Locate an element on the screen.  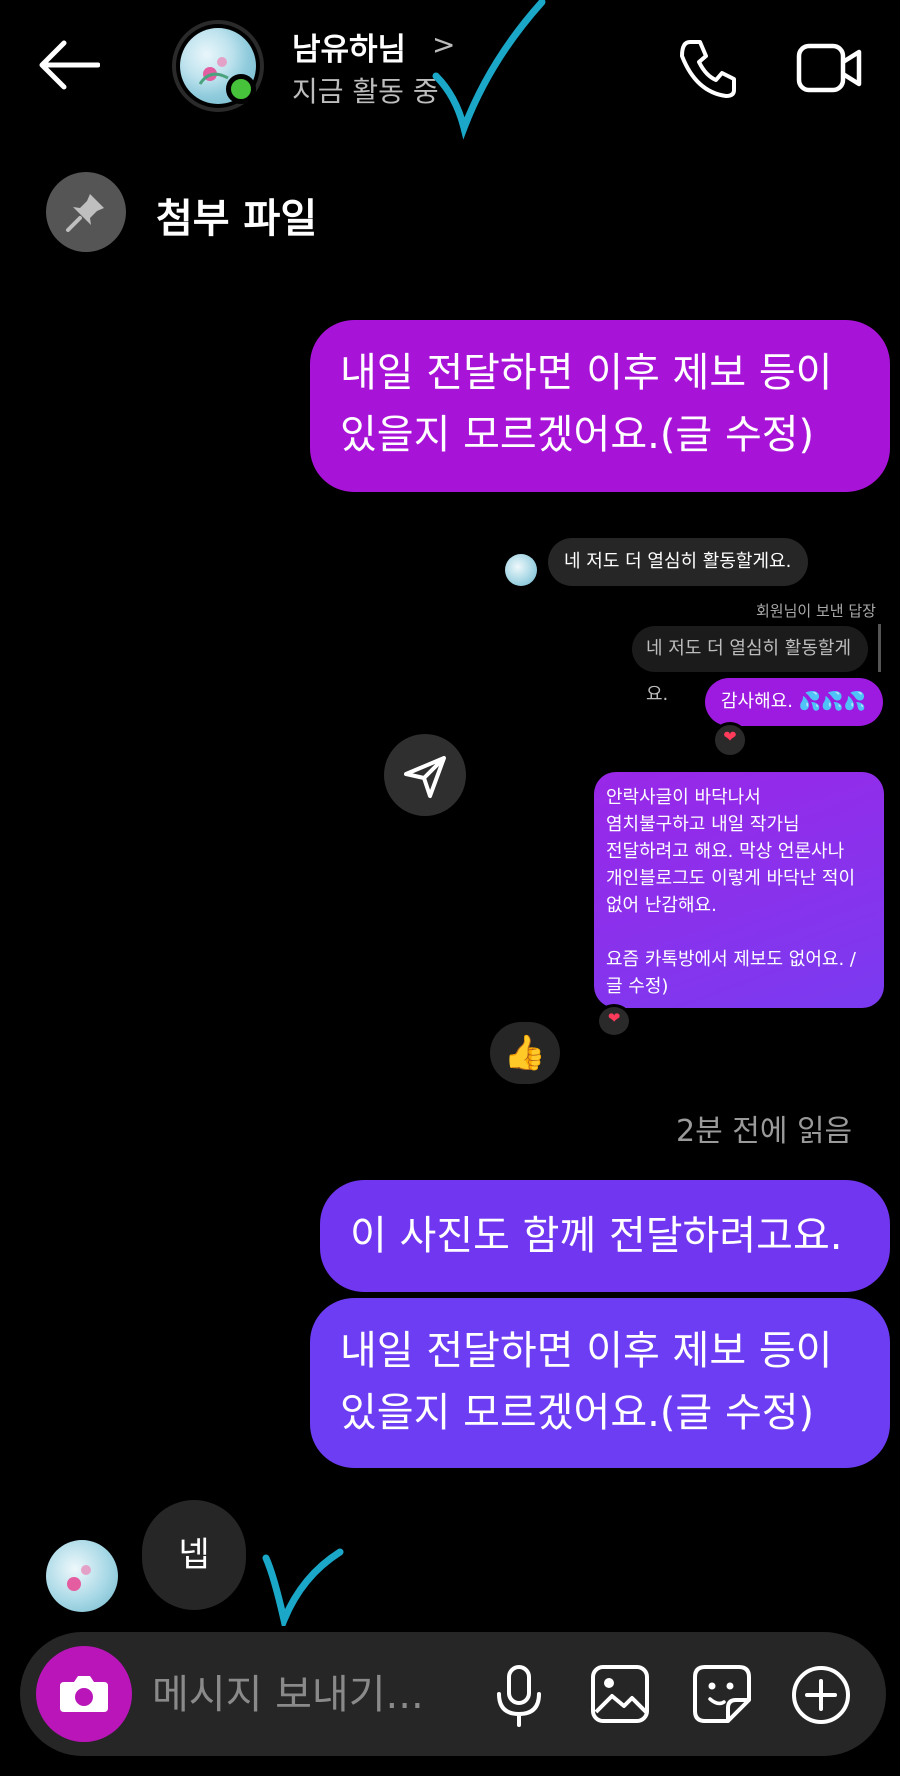
share-button is located at coordinates (425, 775).